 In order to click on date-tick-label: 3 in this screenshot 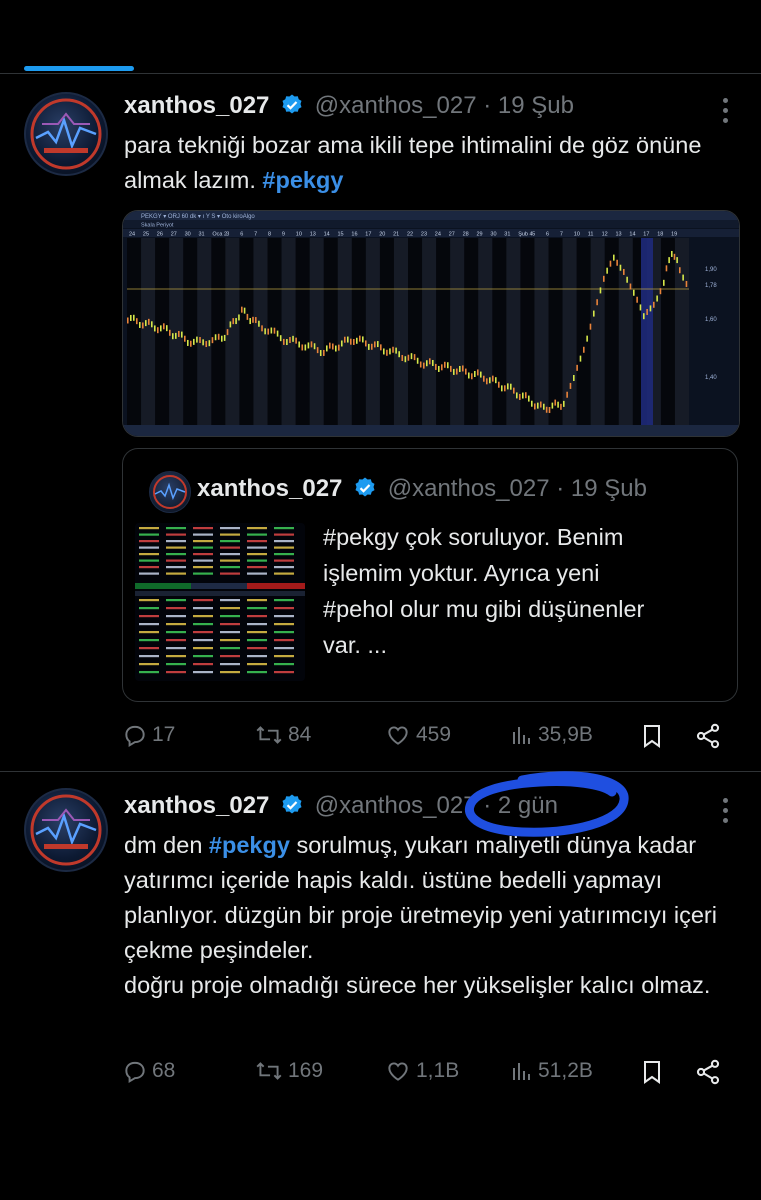, I will do `click(227, 235)`.